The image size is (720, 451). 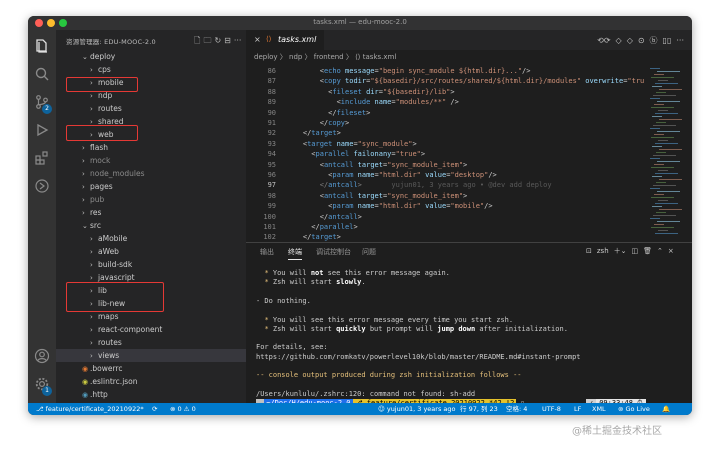 I want to click on explorer-actions: 🗋 🗀 ↻ ⊟ ···, so click(x=219, y=42).